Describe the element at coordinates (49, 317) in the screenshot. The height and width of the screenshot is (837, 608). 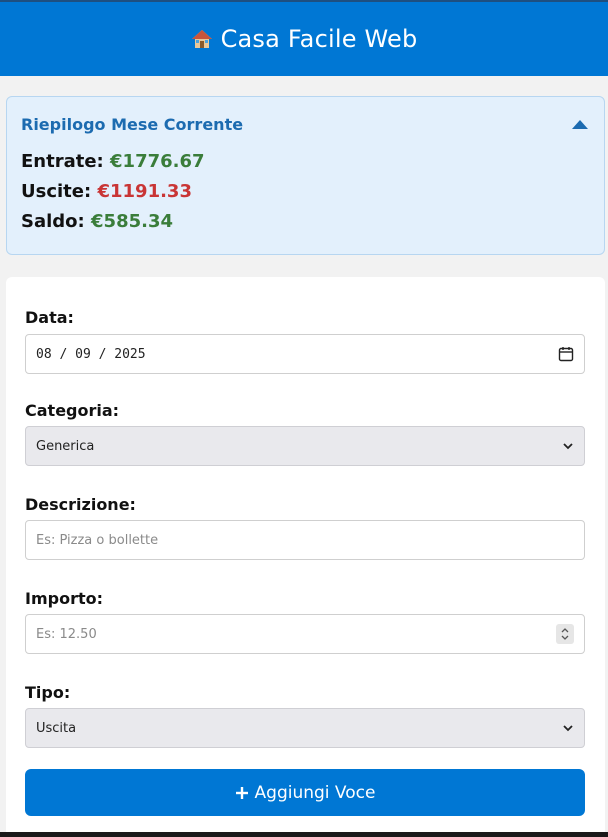
I see `date-label: Data:` at that location.